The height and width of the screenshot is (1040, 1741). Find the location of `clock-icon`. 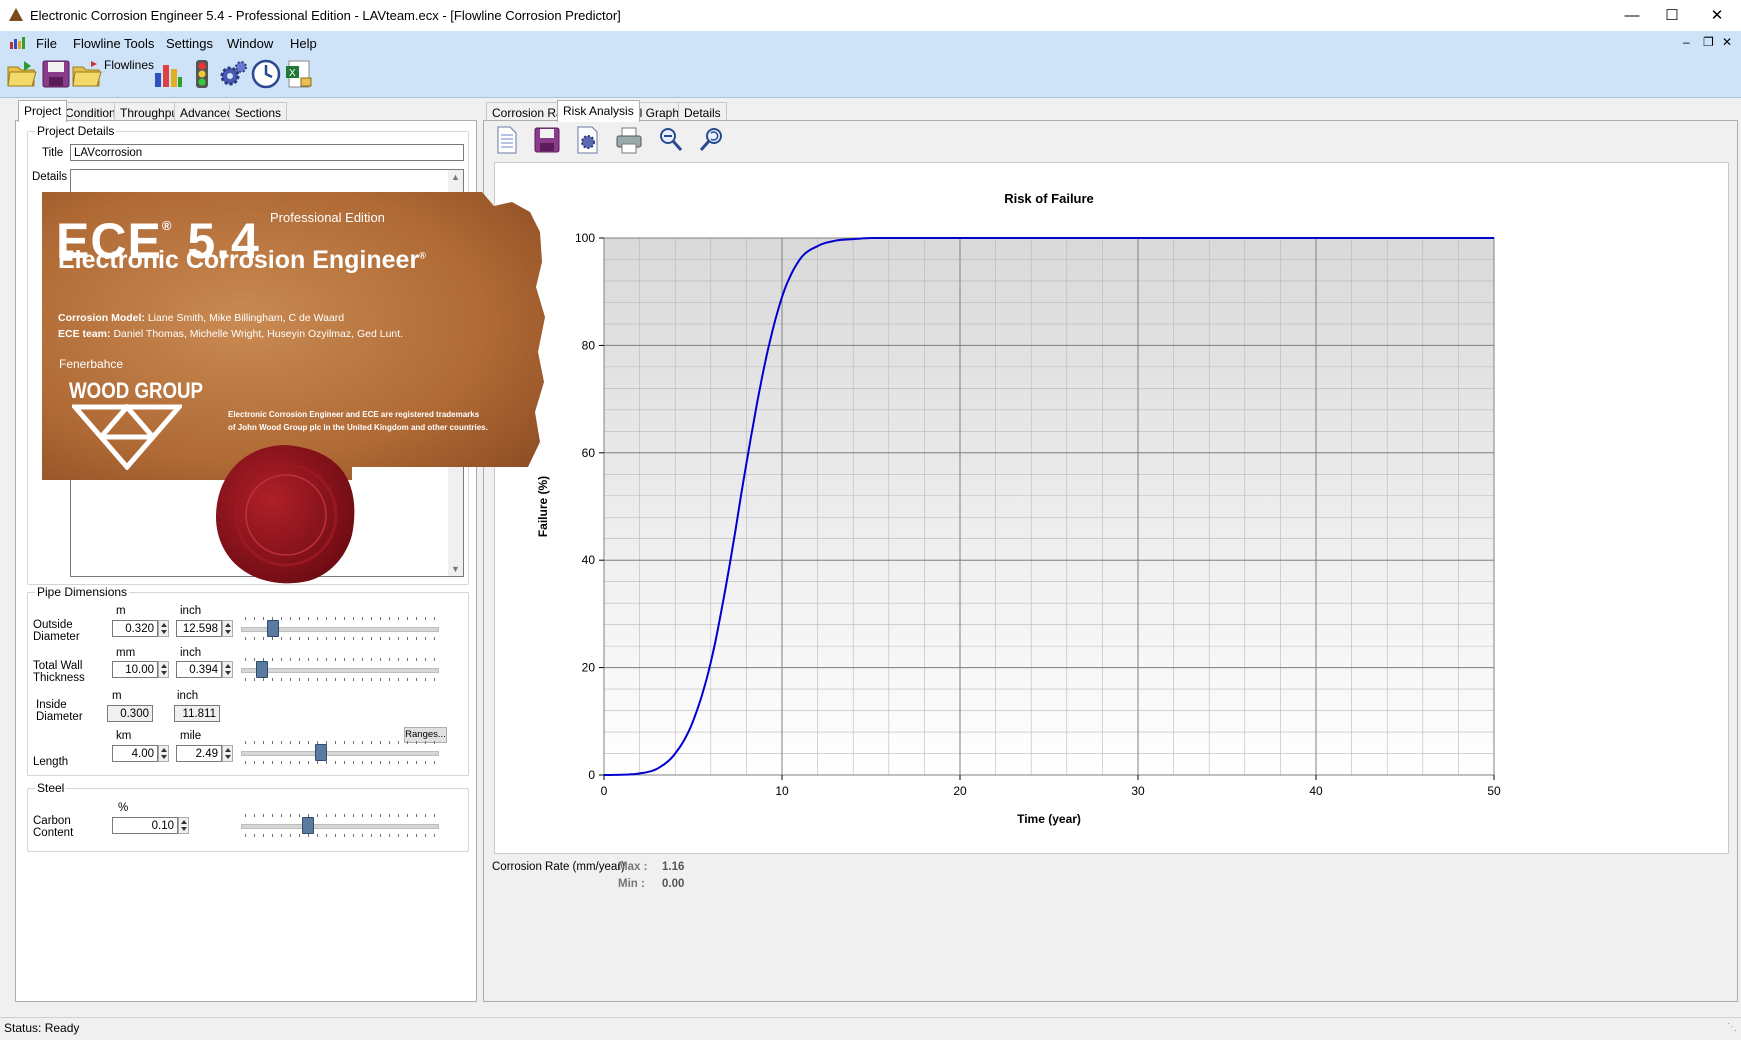

clock-icon is located at coordinates (266, 74).